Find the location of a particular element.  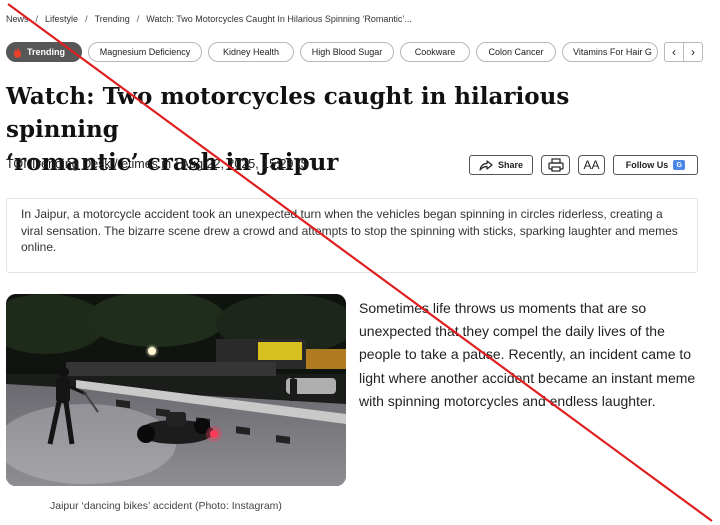

tags-next-button: › is located at coordinates (693, 52).